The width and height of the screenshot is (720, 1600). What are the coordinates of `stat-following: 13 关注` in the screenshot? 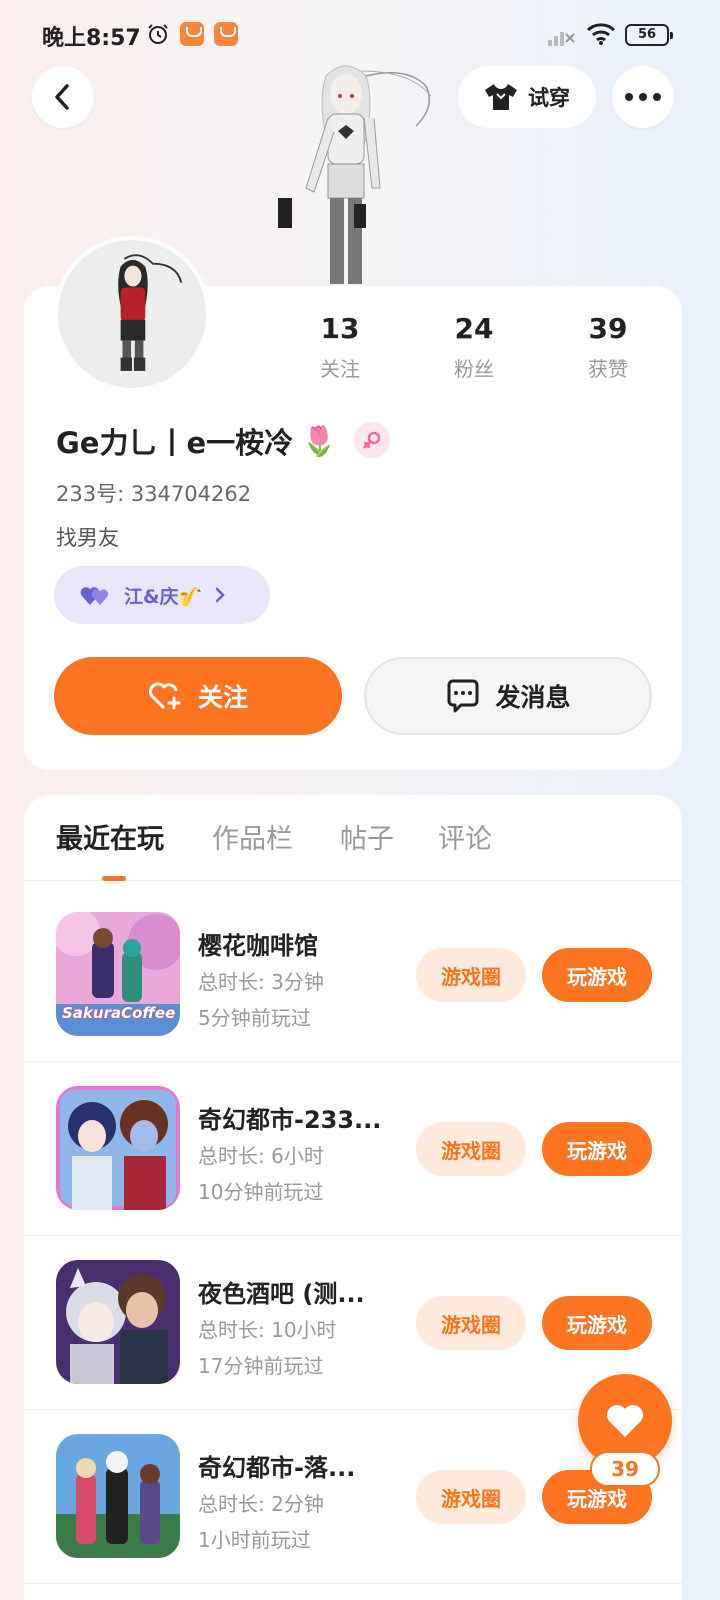 It's located at (340, 347).